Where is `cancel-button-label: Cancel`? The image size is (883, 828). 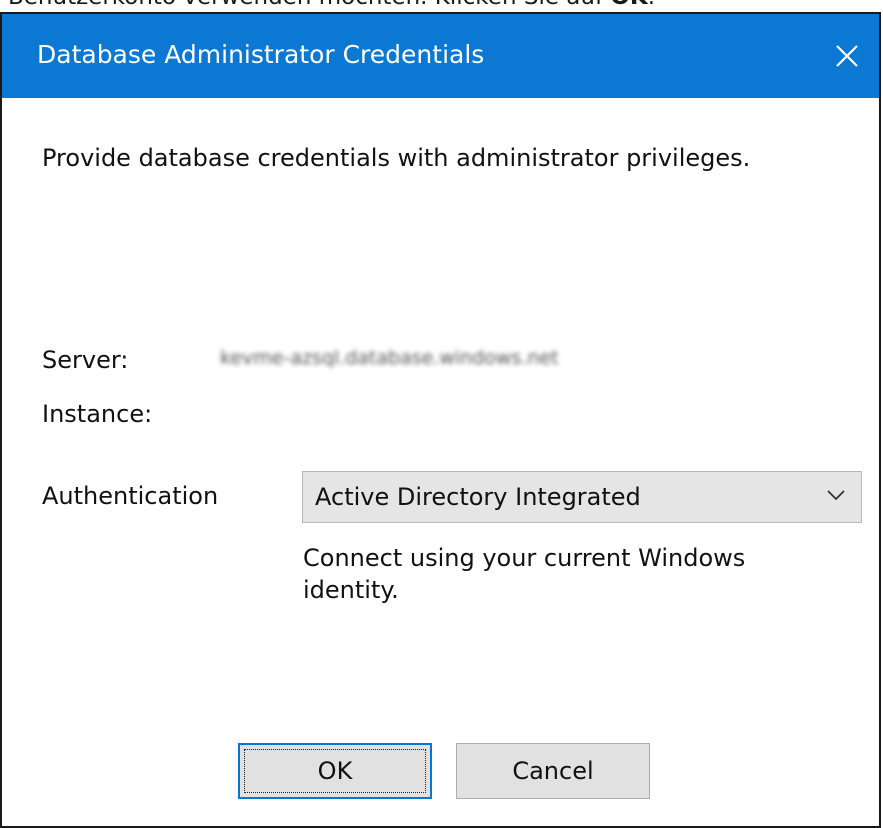
cancel-button-label: Cancel is located at coordinates (553, 771).